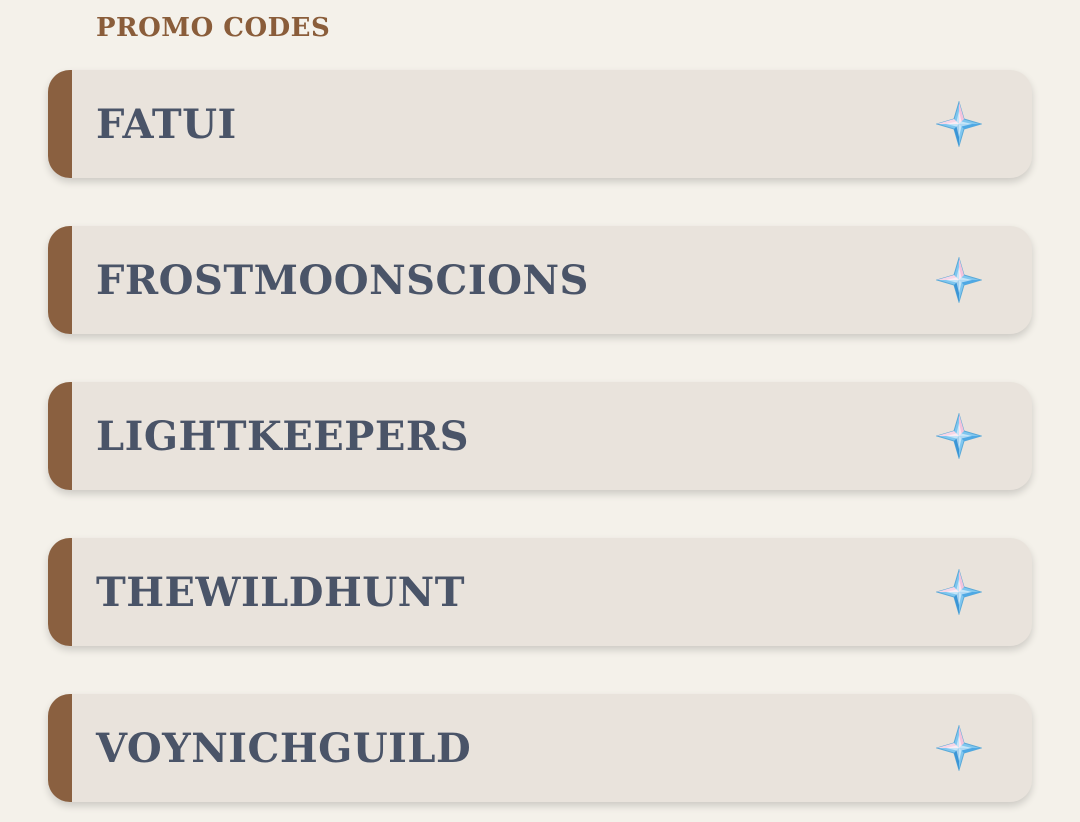 The image size is (1080, 822). I want to click on promo-code-text: LIGHTKEEPERS, so click(282, 436).